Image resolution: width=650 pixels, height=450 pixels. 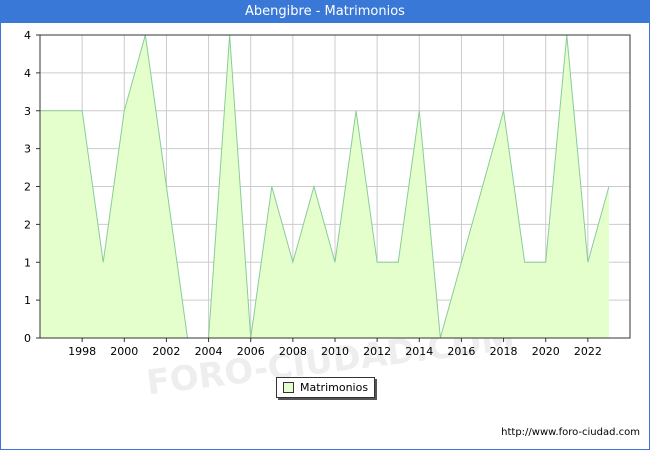 What do you see at coordinates (288, 387) in the screenshot?
I see `legend-swatch` at bounding box center [288, 387].